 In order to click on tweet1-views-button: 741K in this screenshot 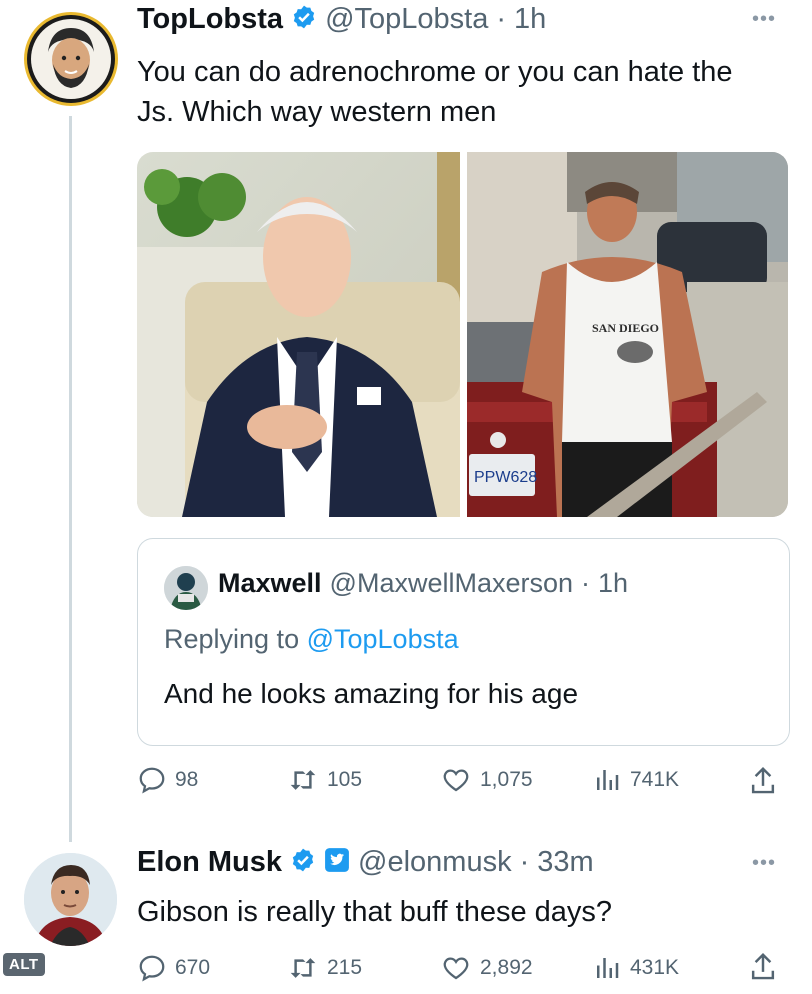, I will do `click(635, 780)`.